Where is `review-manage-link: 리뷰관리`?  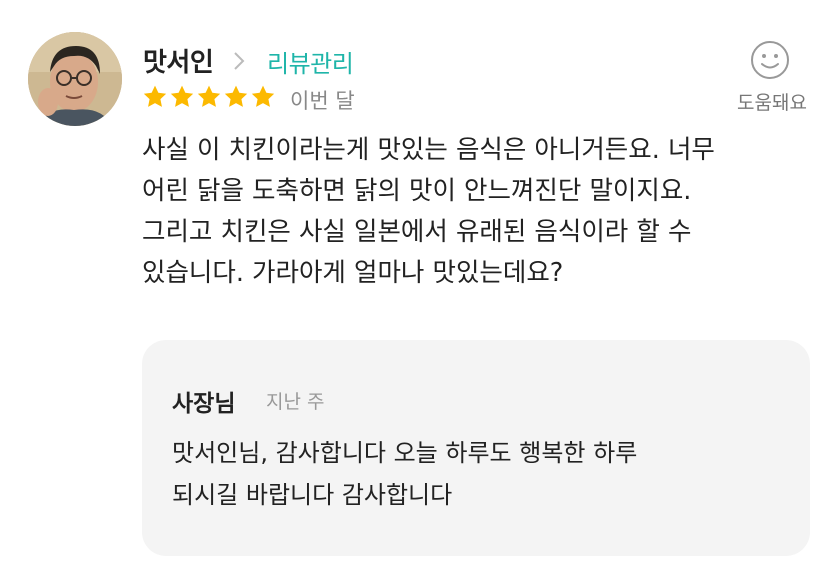 review-manage-link: 리뷰관리 is located at coordinates (310, 61).